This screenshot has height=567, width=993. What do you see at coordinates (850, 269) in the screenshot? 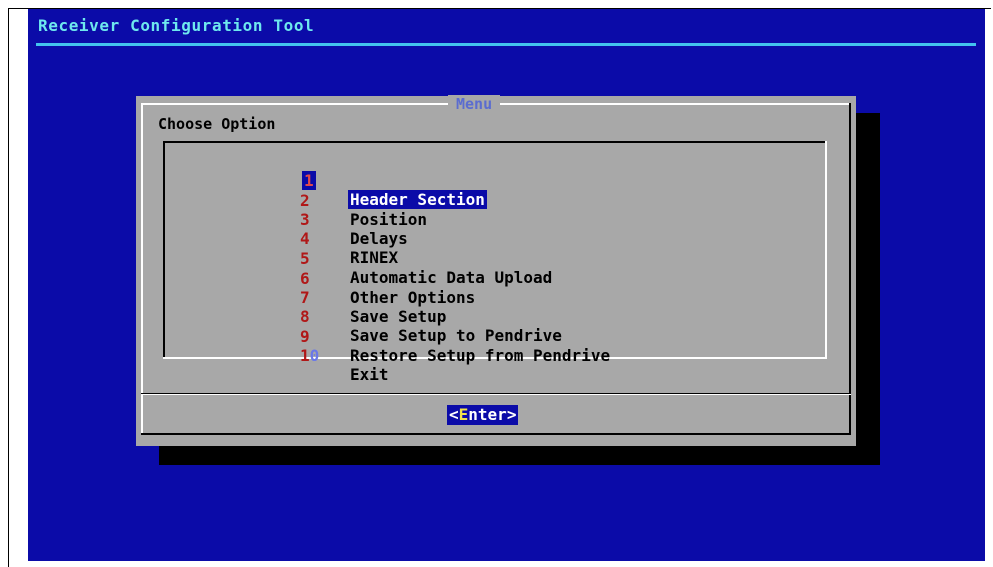
I see `dialog-border-right` at bounding box center [850, 269].